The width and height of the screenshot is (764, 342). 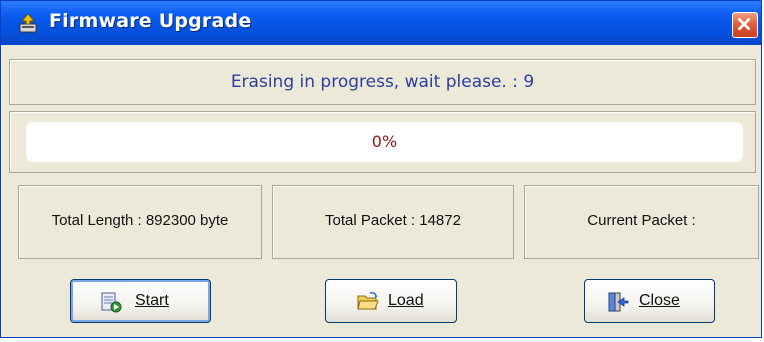 I want to click on load-button-label: Load, so click(x=406, y=300).